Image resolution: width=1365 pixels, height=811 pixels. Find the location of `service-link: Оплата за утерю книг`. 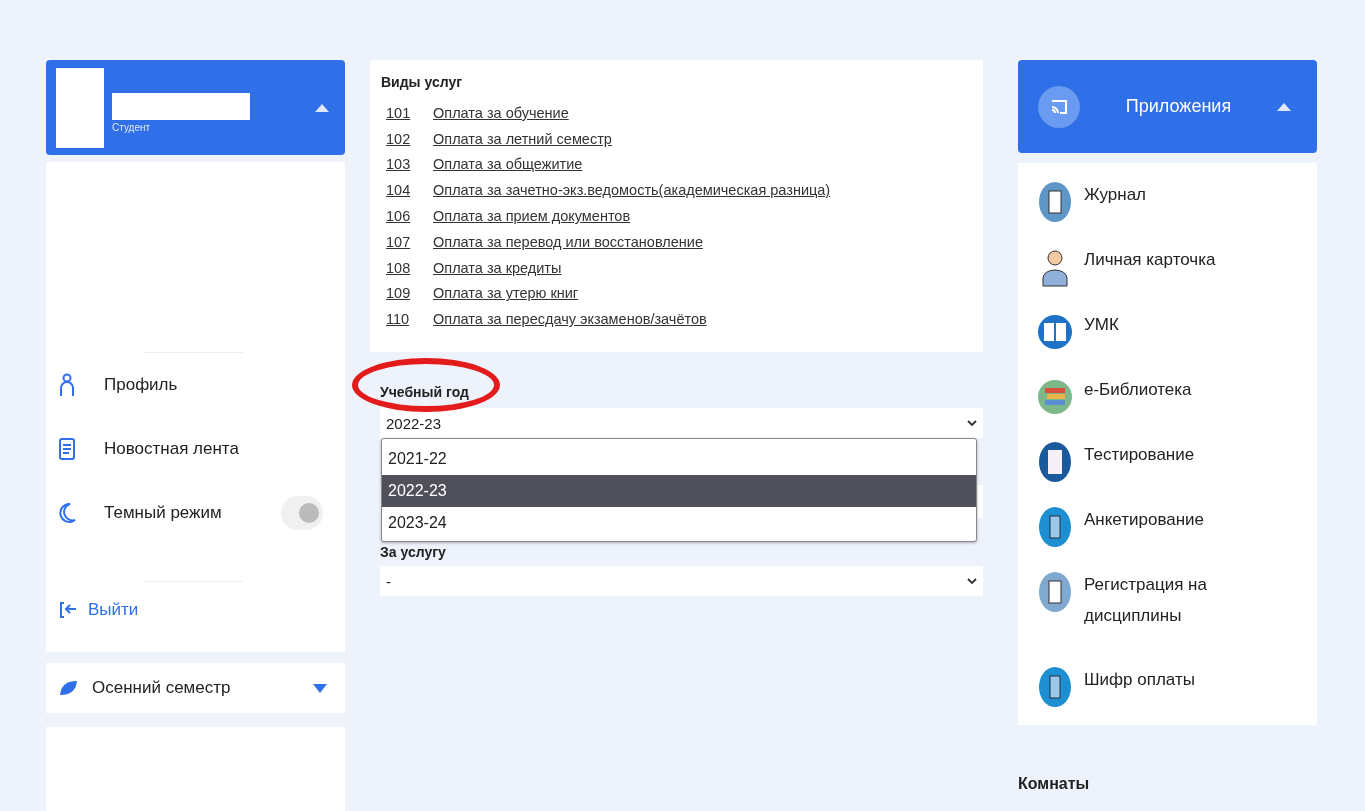

service-link: Оплата за утерю книг is located at coordinates (506, 293).